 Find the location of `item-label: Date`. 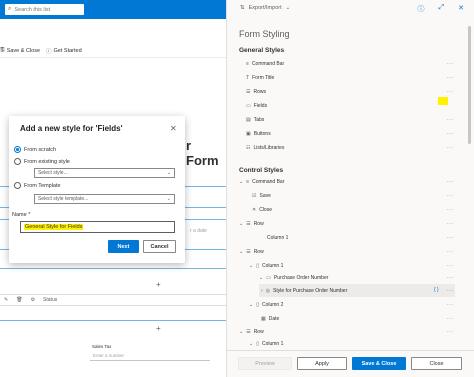

item-label: Date is located at coordinates (274, 319).